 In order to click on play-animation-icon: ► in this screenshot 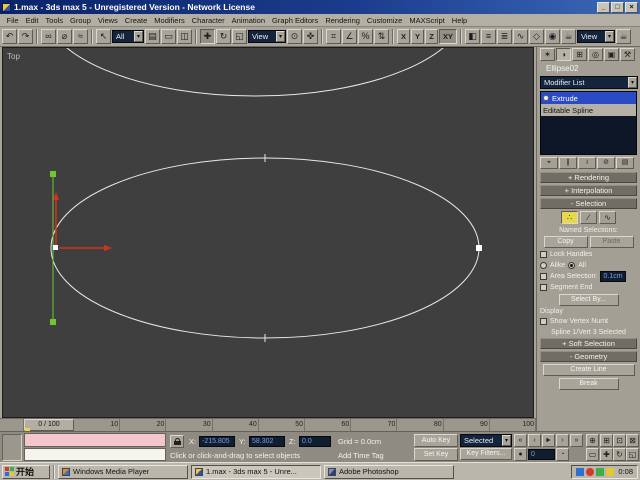, I will do `click(548, 440)`.